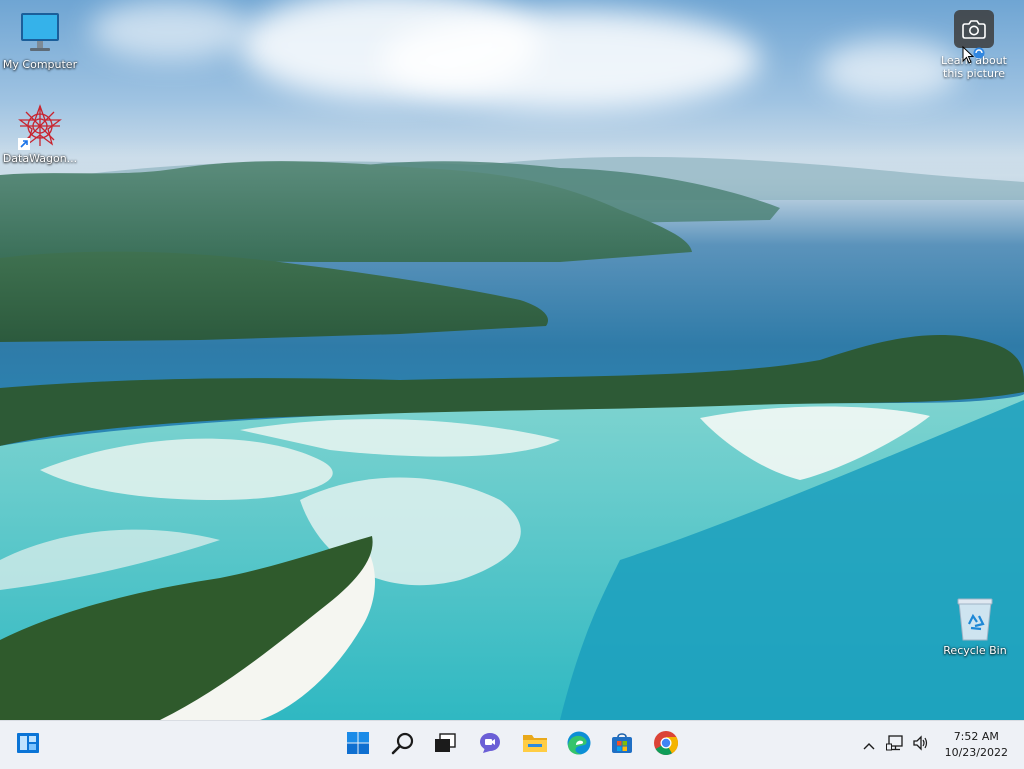 The height and width of the screenshot is (769, 1024). What do you see at coordinates (40, 64) in the screenshot?
I see `desktop-icon-label: My Computer` at bounding box center [40, 64].